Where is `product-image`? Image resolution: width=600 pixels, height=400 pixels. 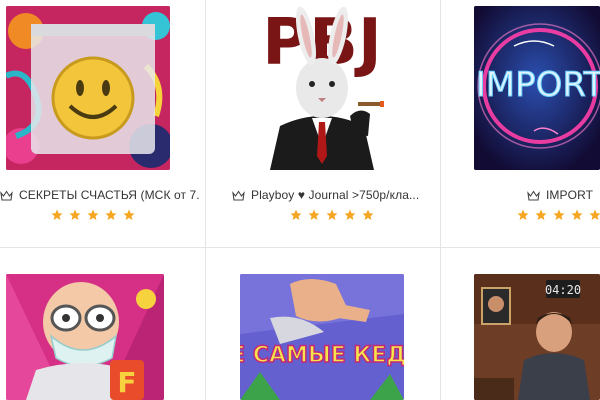
product-image is located at coordinates (88, 88).